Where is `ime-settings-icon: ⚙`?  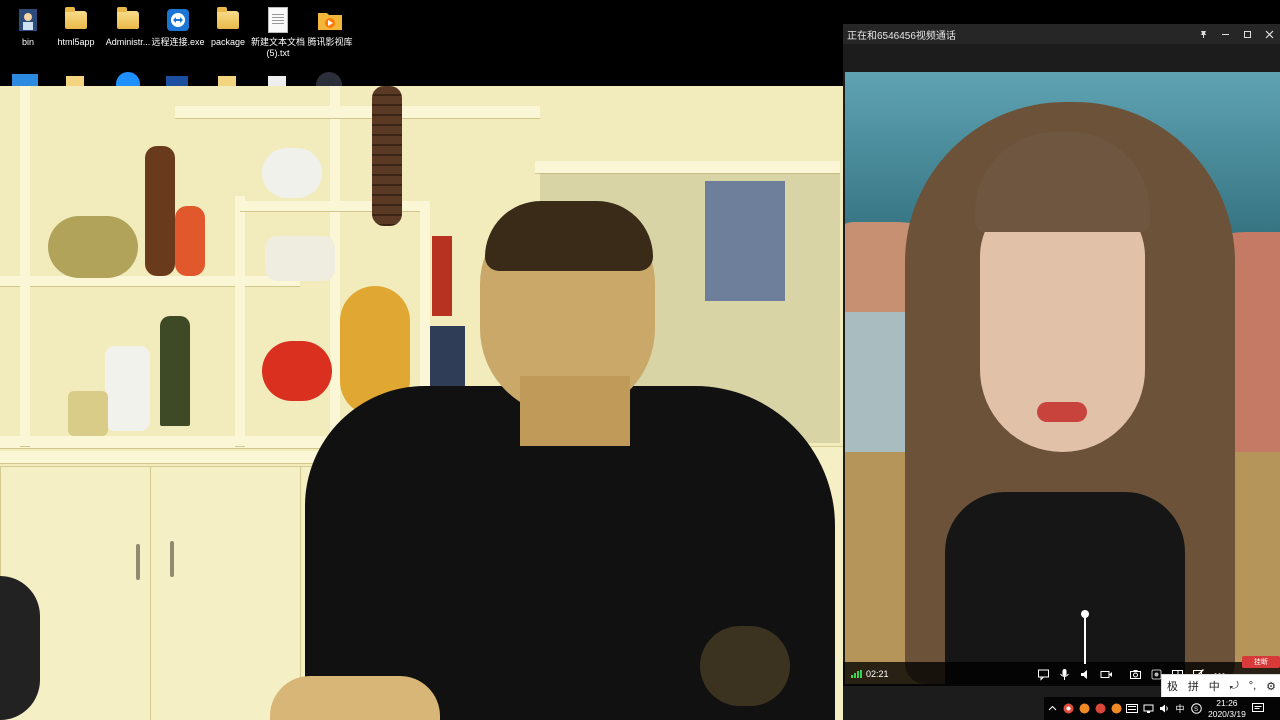
ime-settings-icon: ⚙ is located at coordinates (1271, 686).